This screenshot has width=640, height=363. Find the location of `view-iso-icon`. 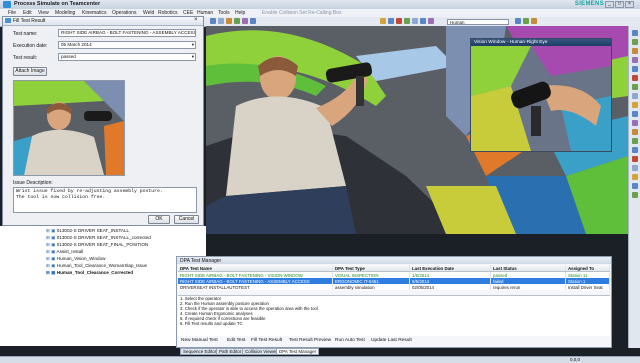

view-iso-icon is located at coordinates (635, 60).